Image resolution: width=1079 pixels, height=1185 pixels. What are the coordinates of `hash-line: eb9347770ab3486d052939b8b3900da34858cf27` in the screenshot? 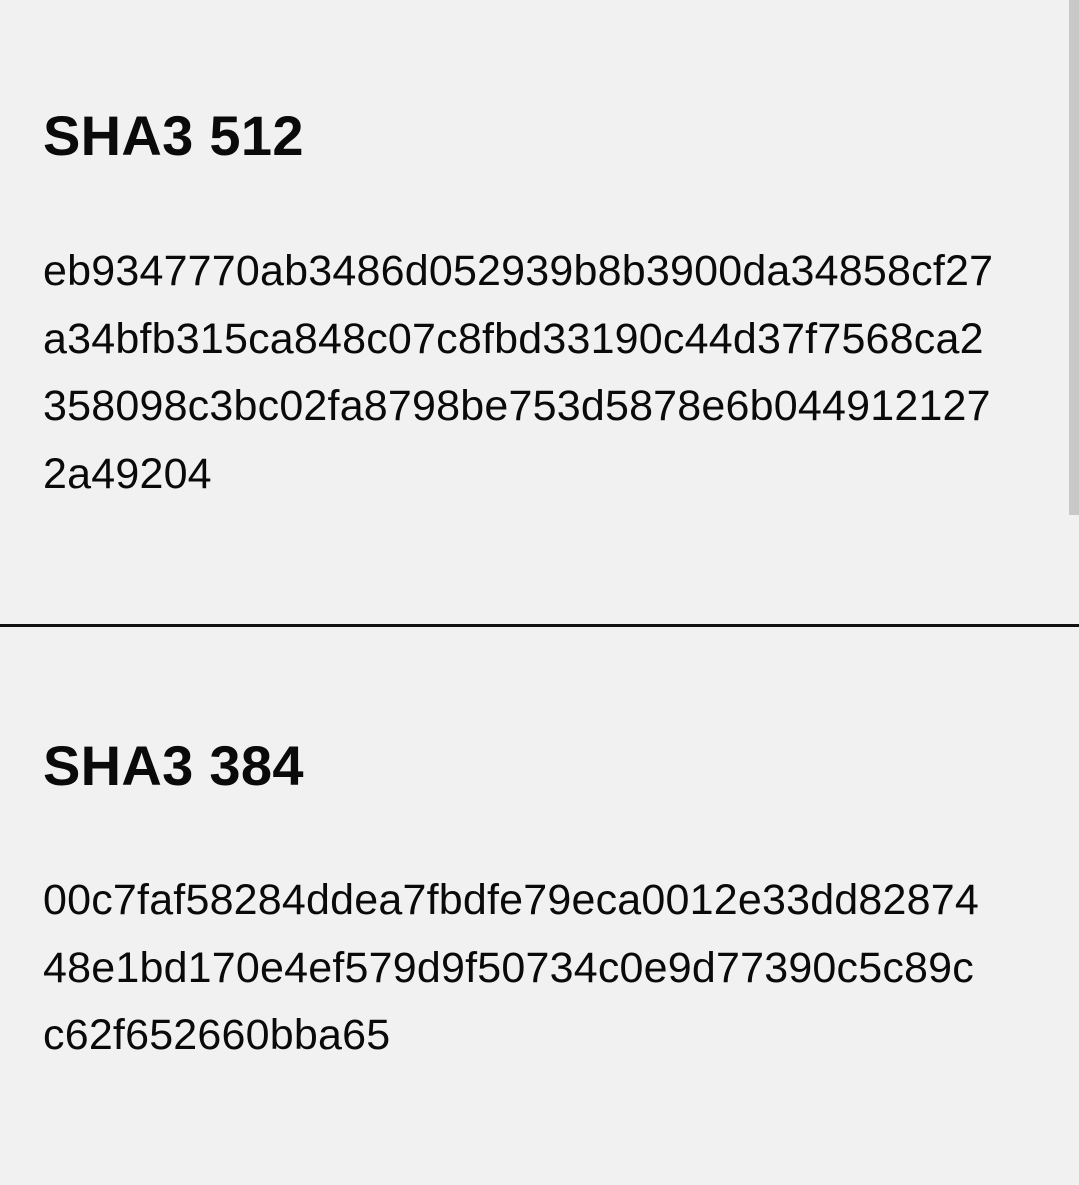 It's located at (518, 271).